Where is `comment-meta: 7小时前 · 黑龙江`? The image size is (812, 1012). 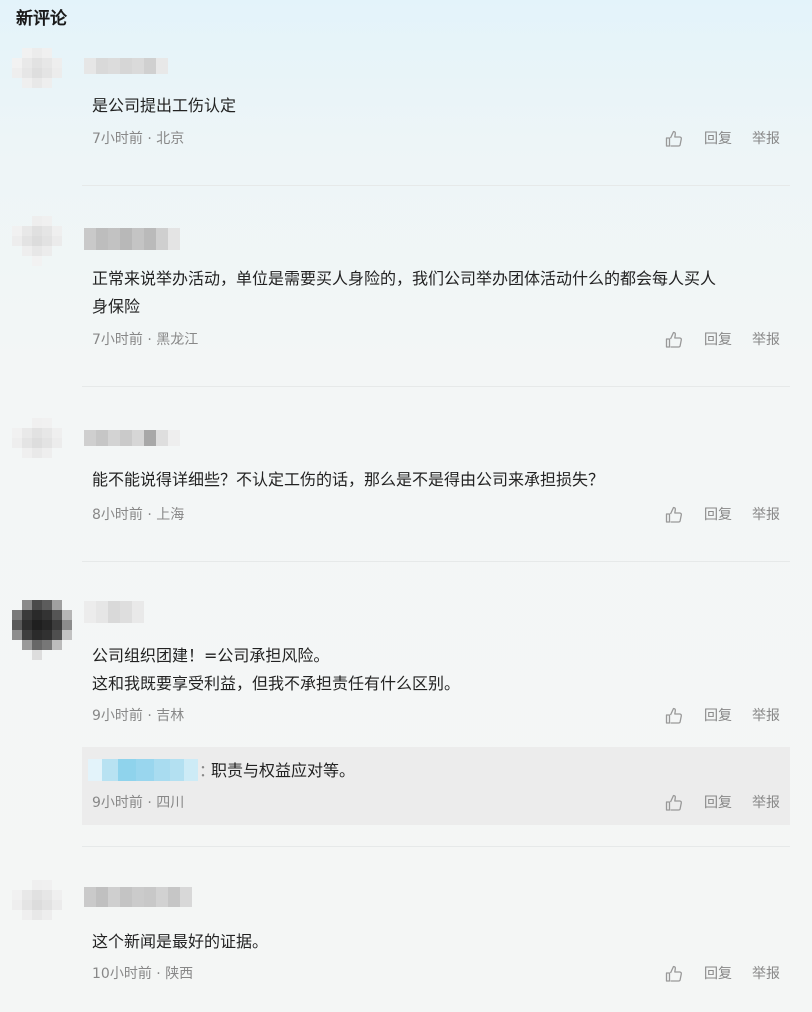
comment-meta: 7小时前 · 黑龙江 is located at coordinates (145, 340).